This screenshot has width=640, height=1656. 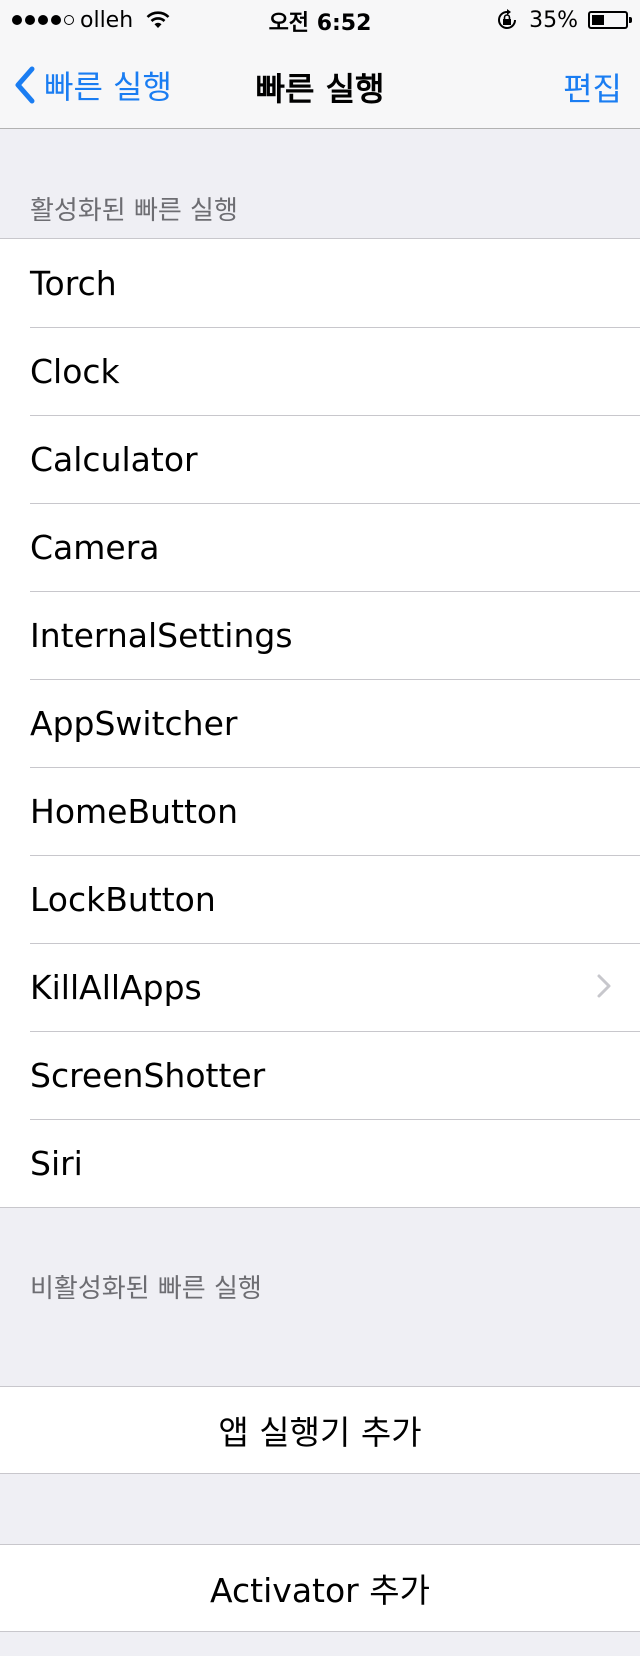 I want to click on status-right: 35%, so click(x=563, y=20).